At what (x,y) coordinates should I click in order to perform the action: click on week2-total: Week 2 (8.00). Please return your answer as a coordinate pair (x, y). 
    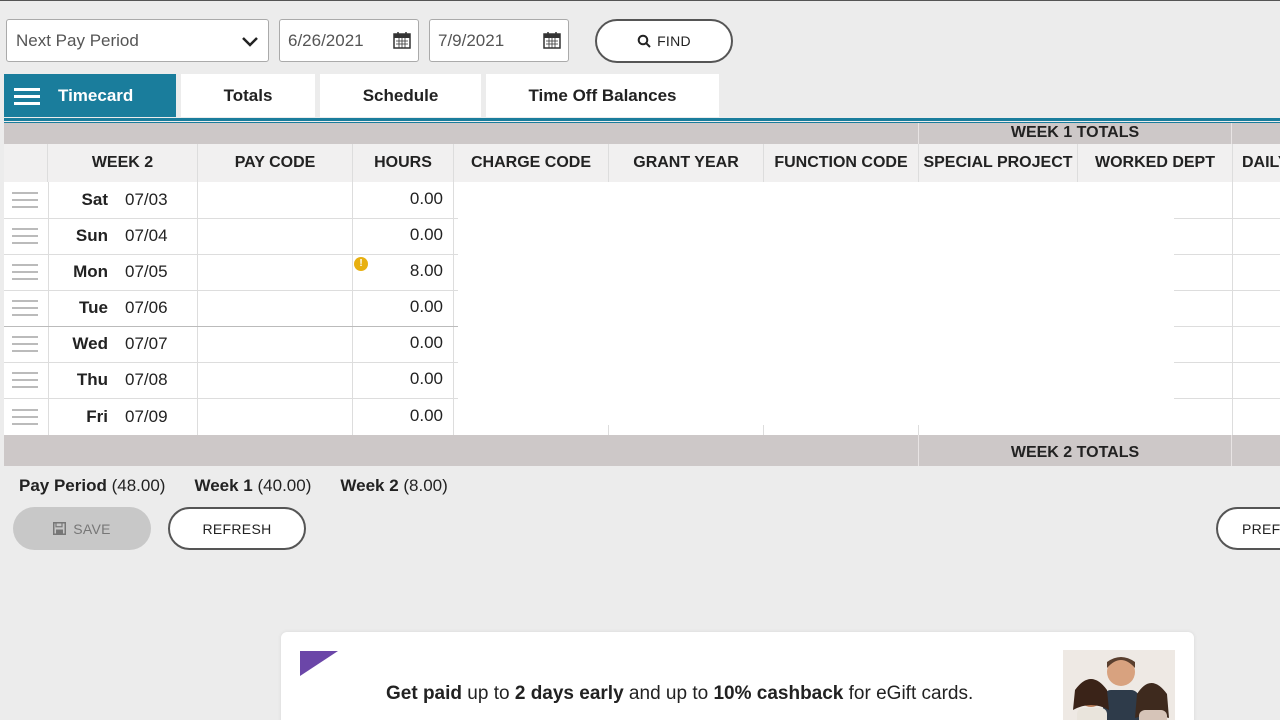
    Looking at the image, I should click on (393, 486).